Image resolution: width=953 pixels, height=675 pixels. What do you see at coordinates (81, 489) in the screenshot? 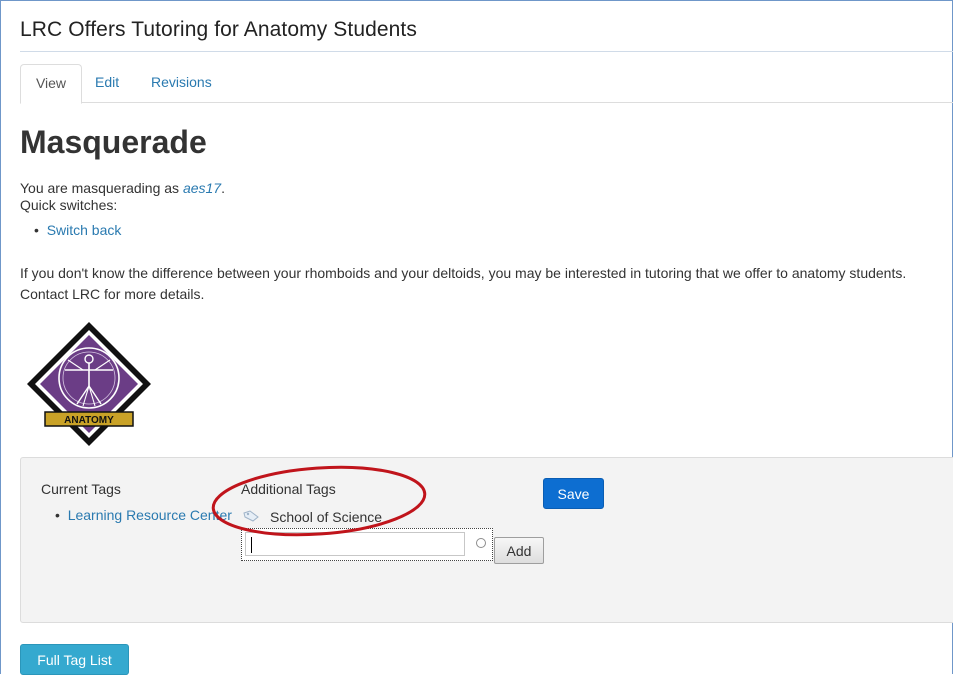
I see `current-tags-label: Current Tags` at bounding box center [81, 489].